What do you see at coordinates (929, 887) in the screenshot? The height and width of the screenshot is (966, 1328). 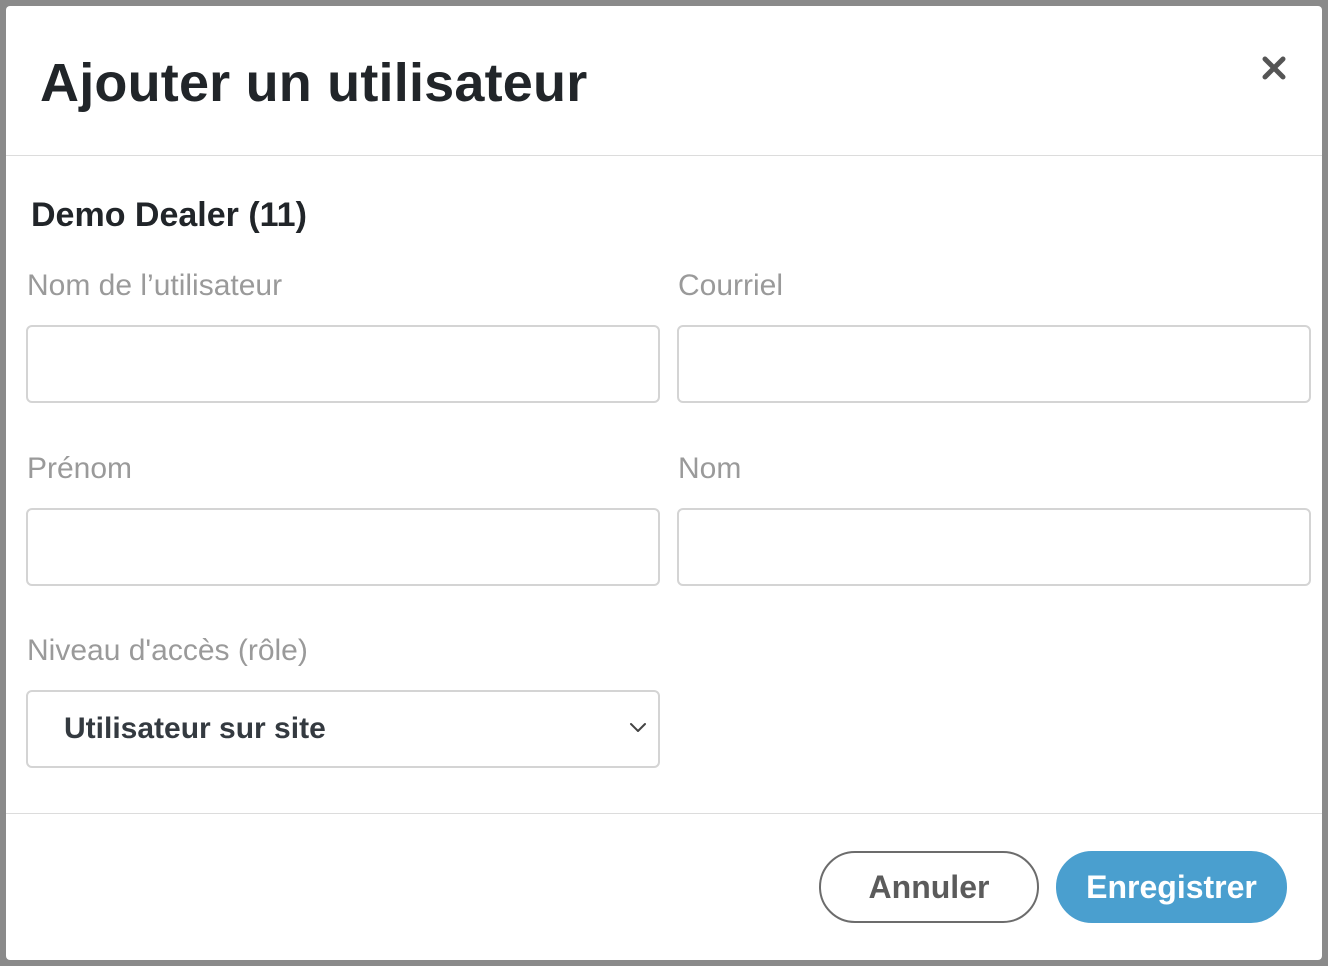 I see `cancel-button: Annuler` at bounding box center [929, 887].